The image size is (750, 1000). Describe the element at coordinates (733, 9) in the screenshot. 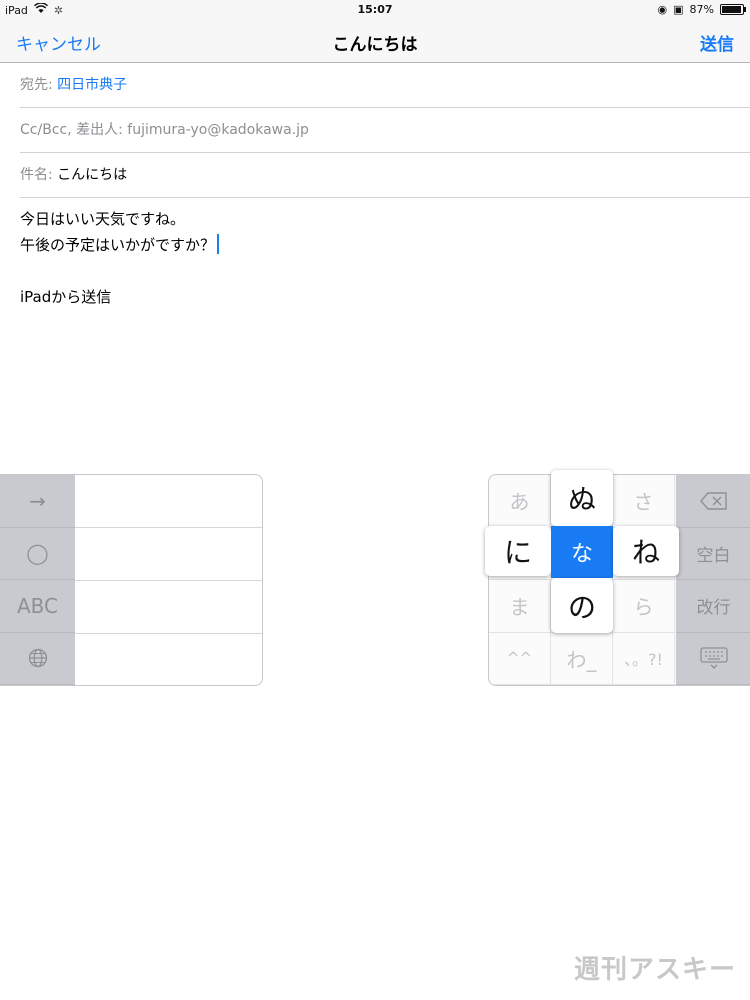

I see `battery-icon` at that location.